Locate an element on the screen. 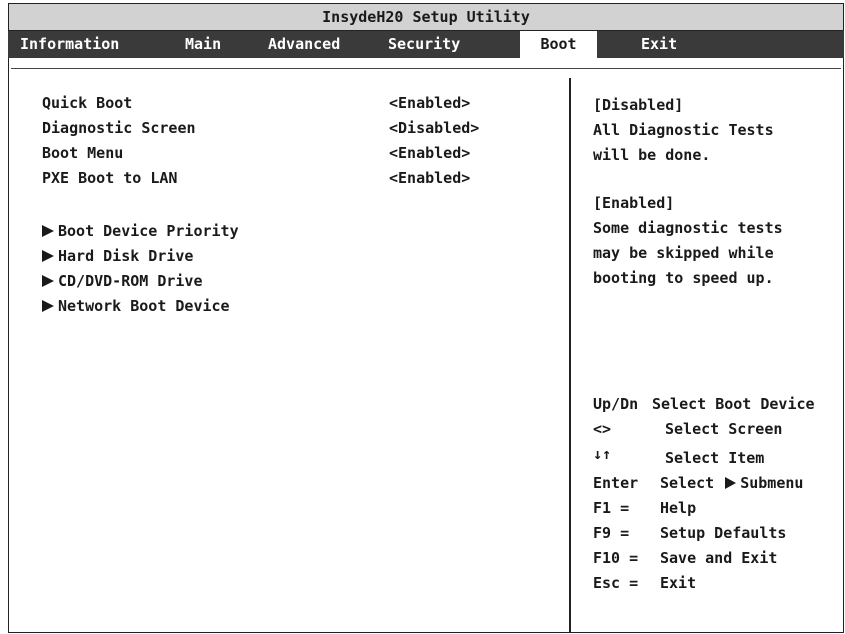 The image size is (845, 634). key-description: Select Boot Device is located at coordinates (733, 404).